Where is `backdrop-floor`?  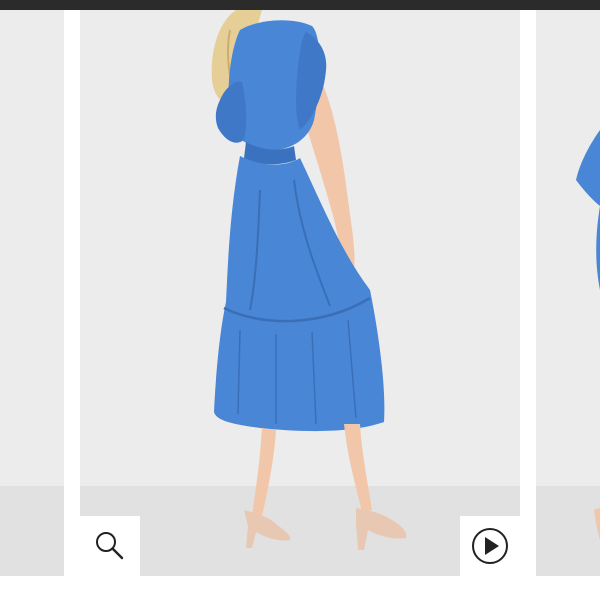 backdrop-floor is located at coordinates (32, 531).